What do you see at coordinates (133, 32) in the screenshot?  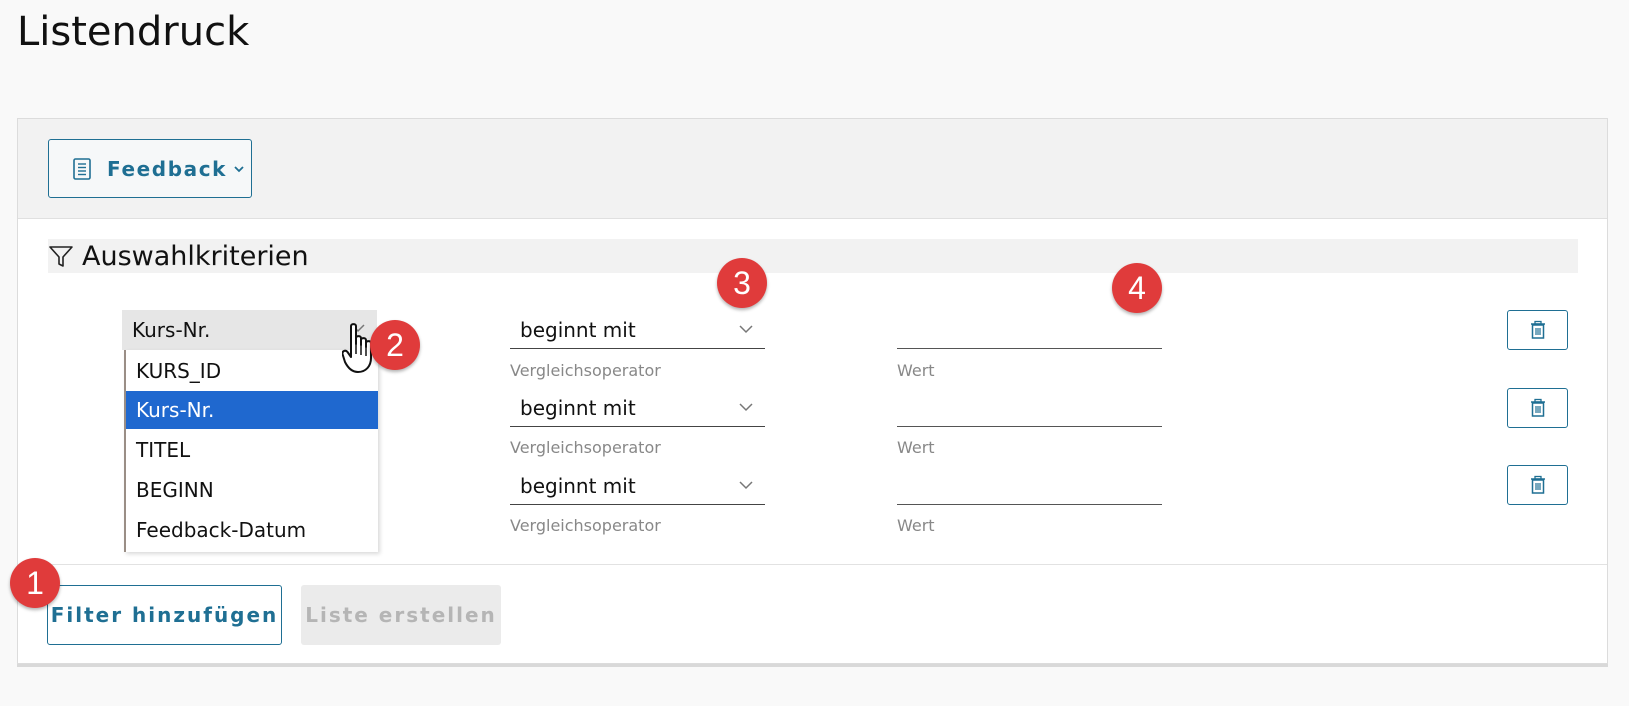 I see `page-title: Listendruck` at bounding box center [133, 32].